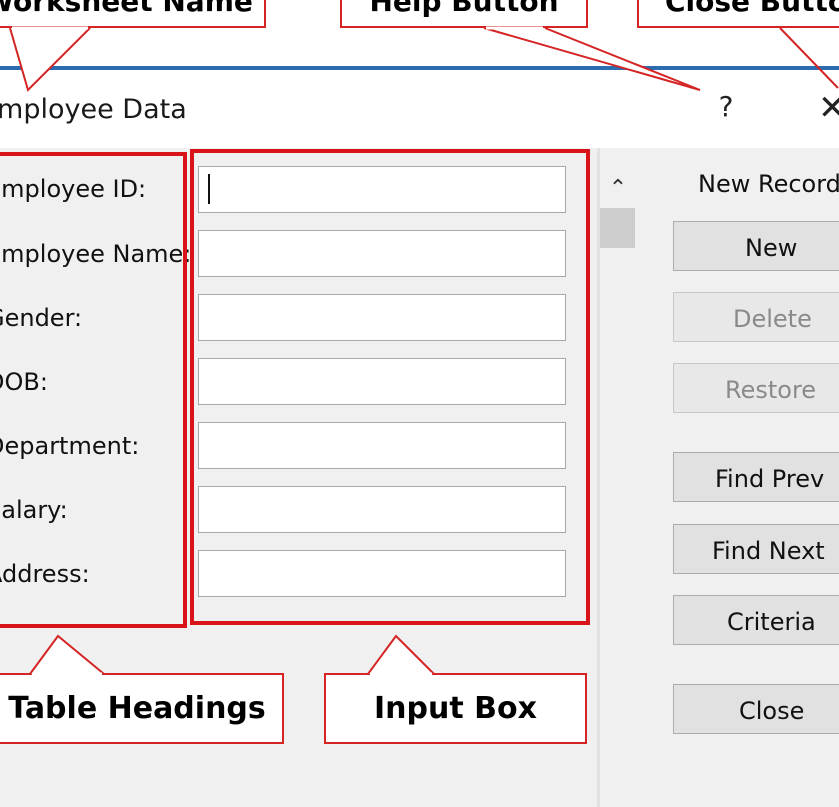 This screenshot has width=839, height=807. I want to click on find-prev-button-label: Find Prev, so click(770, 479).